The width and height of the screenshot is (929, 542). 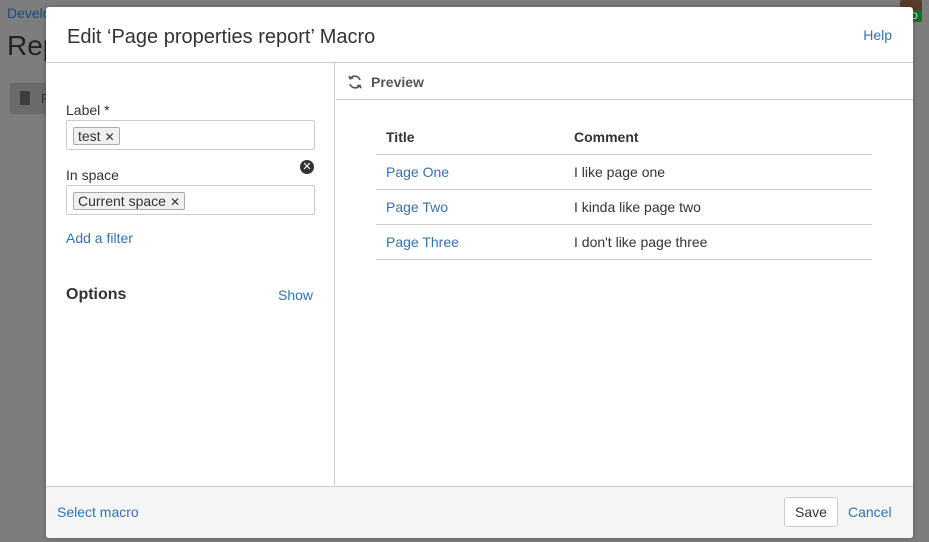 I want to click on comment-cell: I don't like page three, so click(x=641, y=242).